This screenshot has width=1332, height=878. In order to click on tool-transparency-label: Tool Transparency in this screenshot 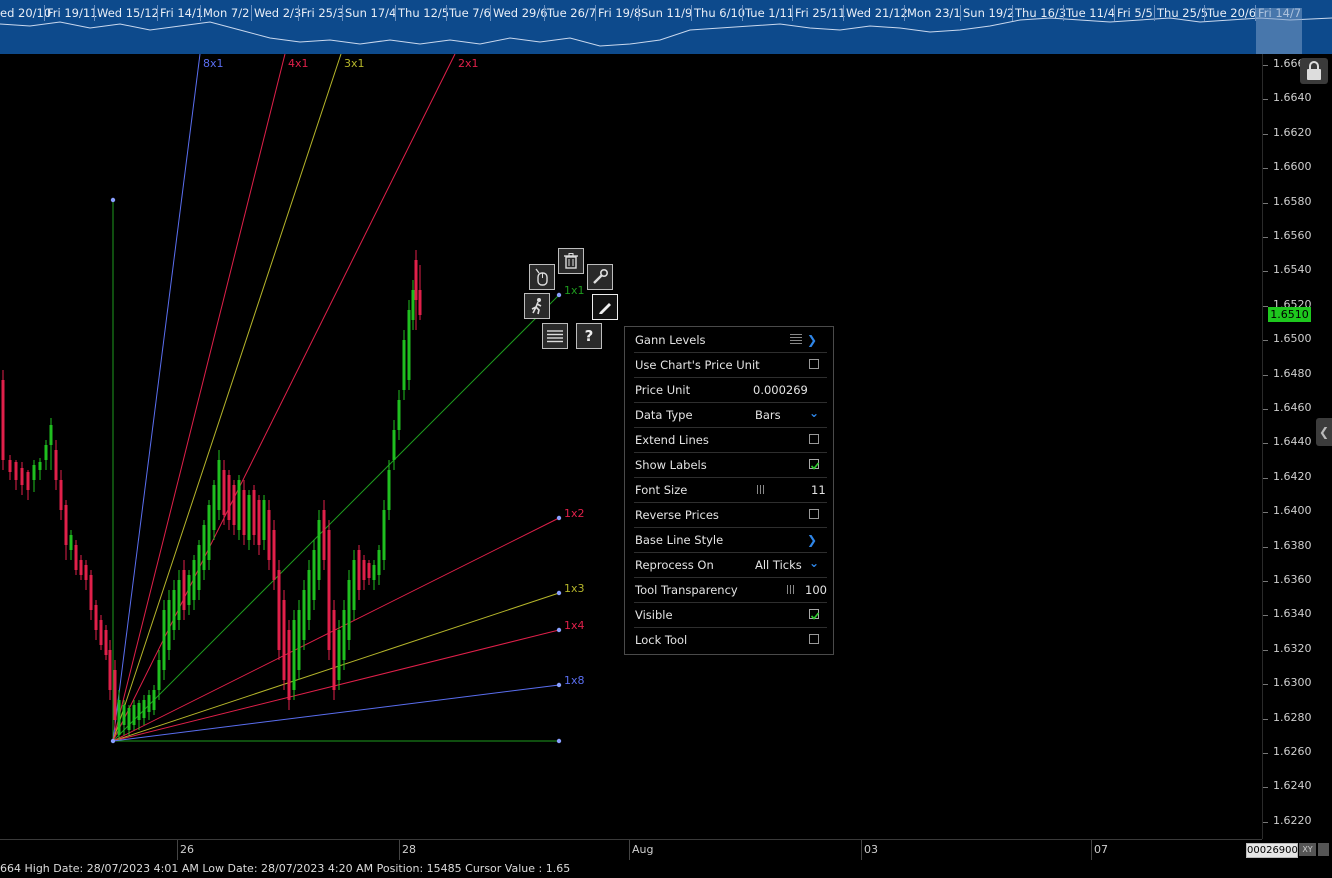, I will do `click(686, 590)`.